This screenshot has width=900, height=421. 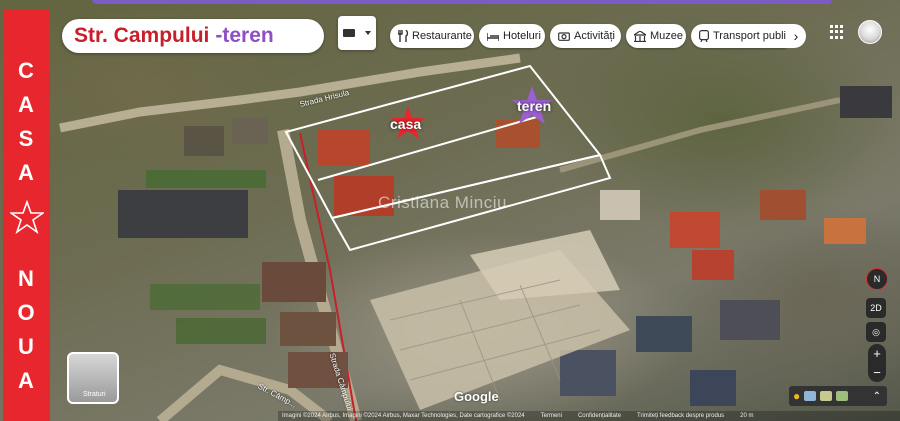 What do you see at coordinates (442, 202) in the screenshot?
I see `watermark: Cristiana Minciu` at bounding box center [442, 202].